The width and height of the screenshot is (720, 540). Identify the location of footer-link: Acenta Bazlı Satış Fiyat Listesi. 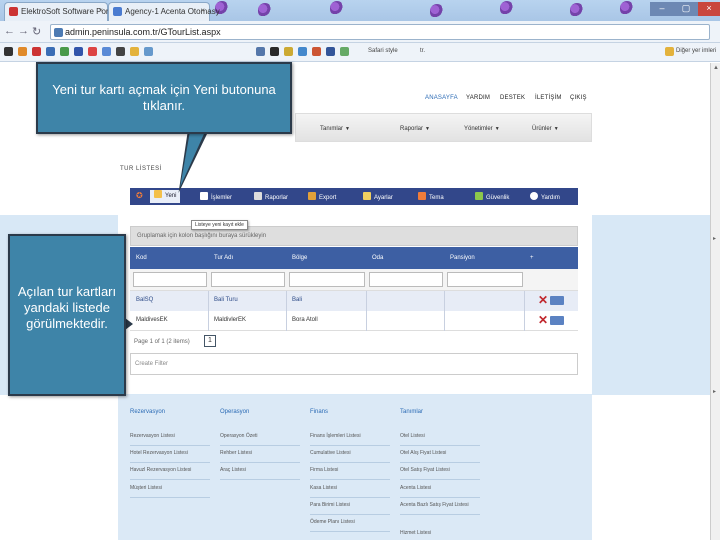
(440, 508).